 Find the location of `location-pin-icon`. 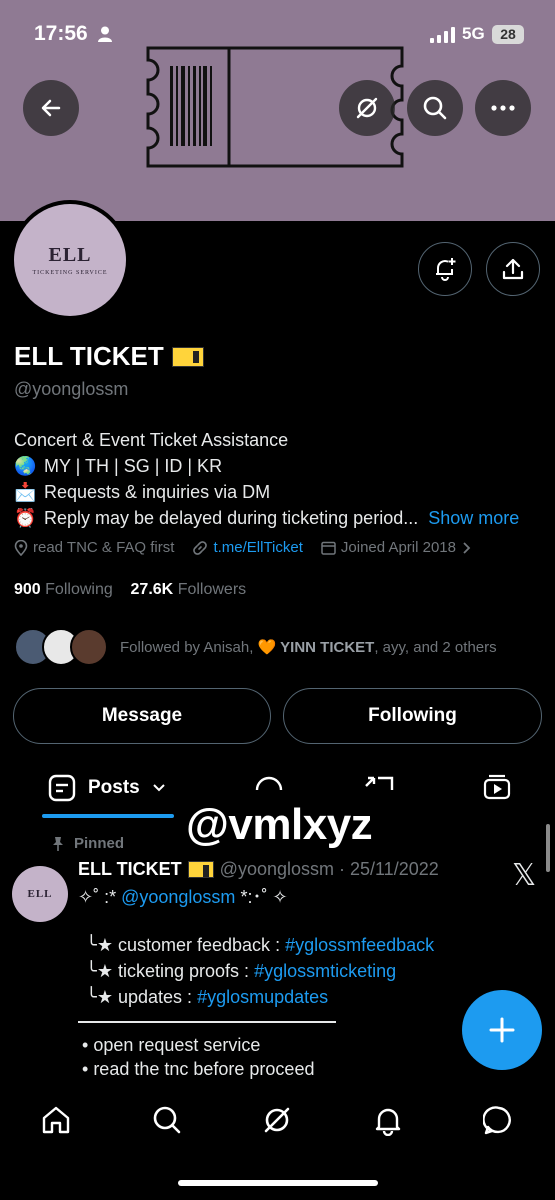

location-pin-icon is located at coordinates (21, 547).